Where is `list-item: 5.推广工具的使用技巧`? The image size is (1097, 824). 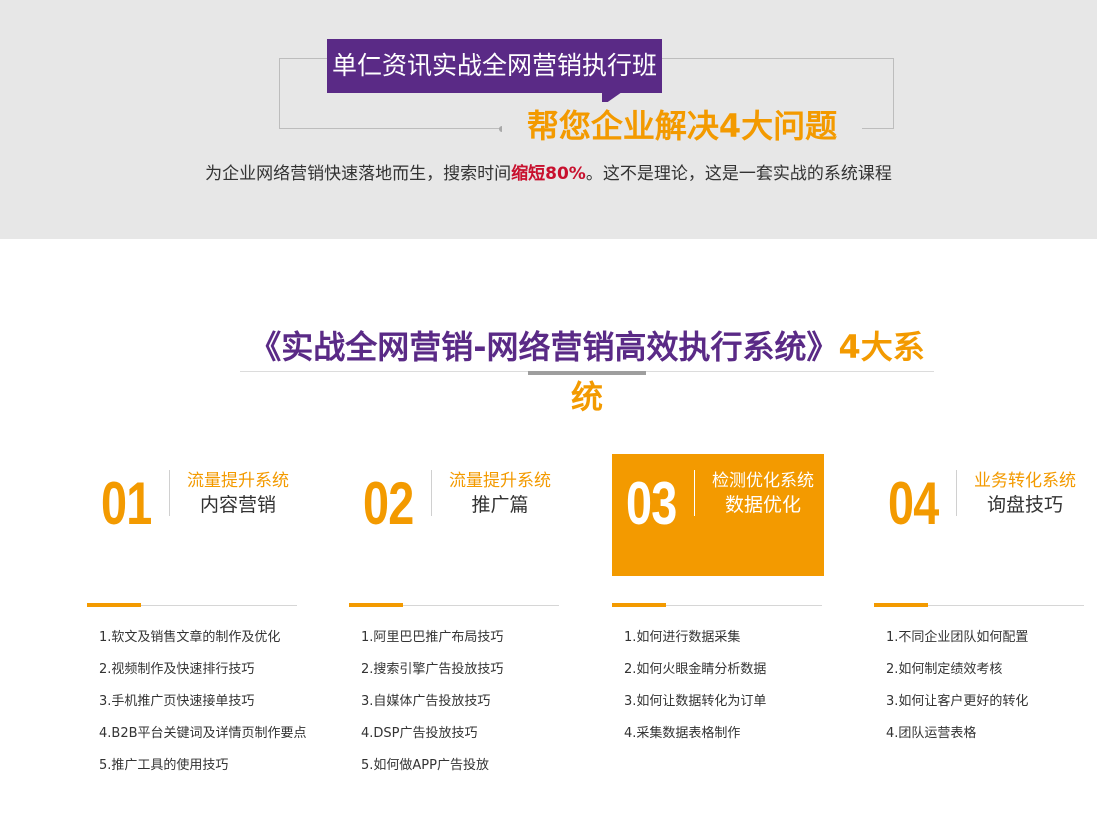 list-item: 5.推广工具的使用技巧 is located at coordinates (164, 765).